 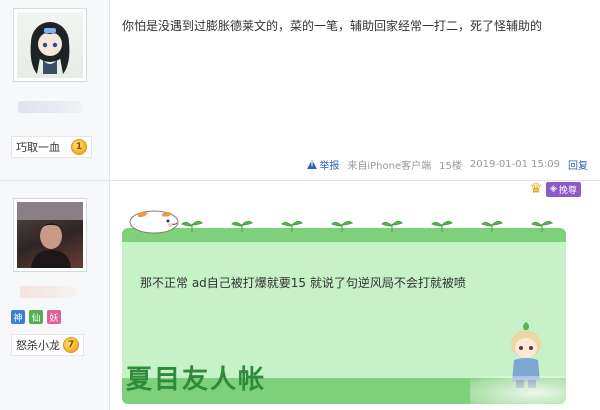 I want to click on post-source: 来自iPhone客户端, so click(x=389, y=166).